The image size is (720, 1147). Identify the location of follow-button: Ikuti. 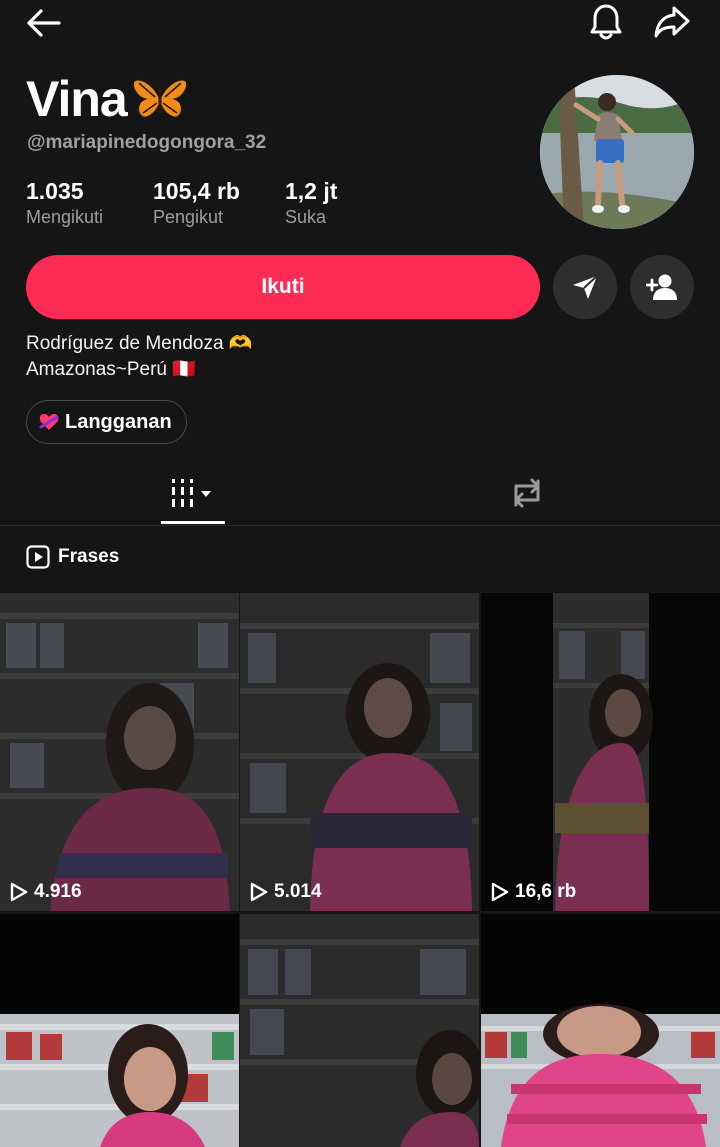
(283, 287).